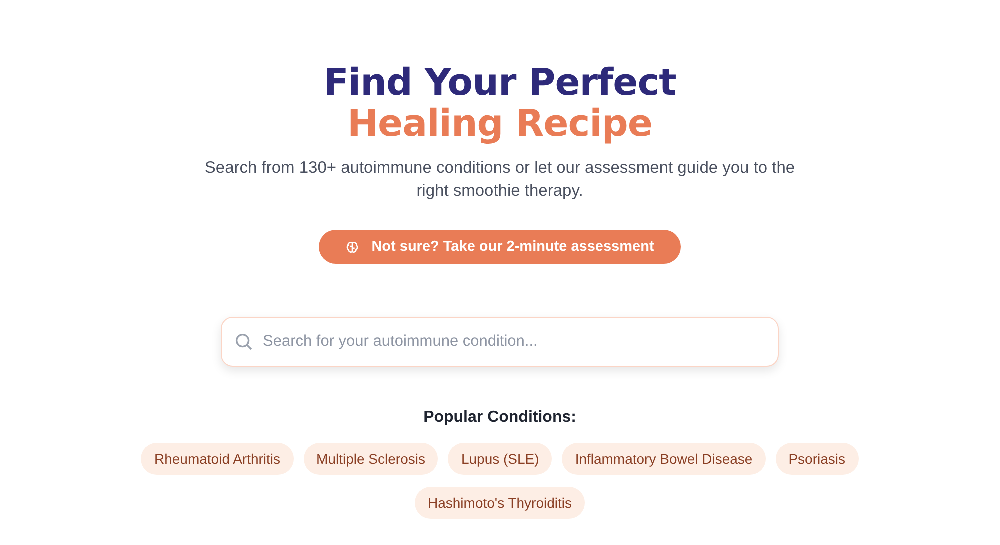 The image size is (1000, 545). What do you see at coordinates (500, 123) in the screenshot?
I see `heading-line: Healing Recipe` at bounding box center [500, 123].